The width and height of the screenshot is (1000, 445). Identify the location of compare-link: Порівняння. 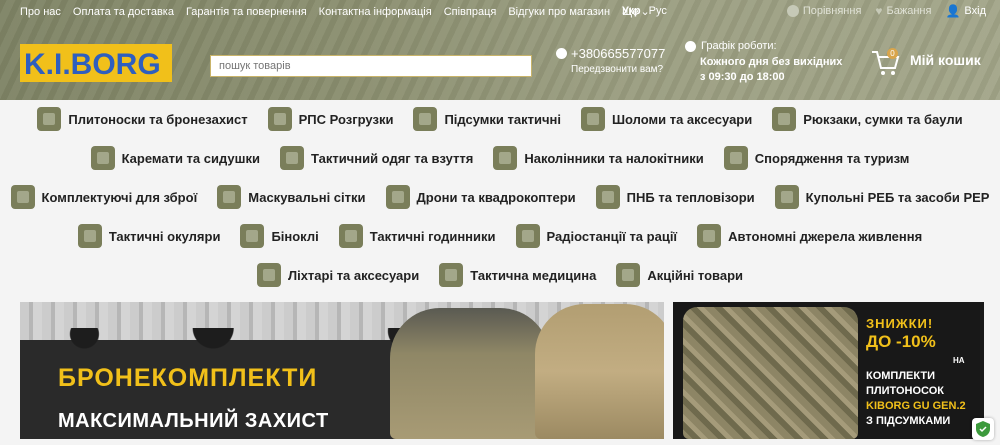
(823, 11).